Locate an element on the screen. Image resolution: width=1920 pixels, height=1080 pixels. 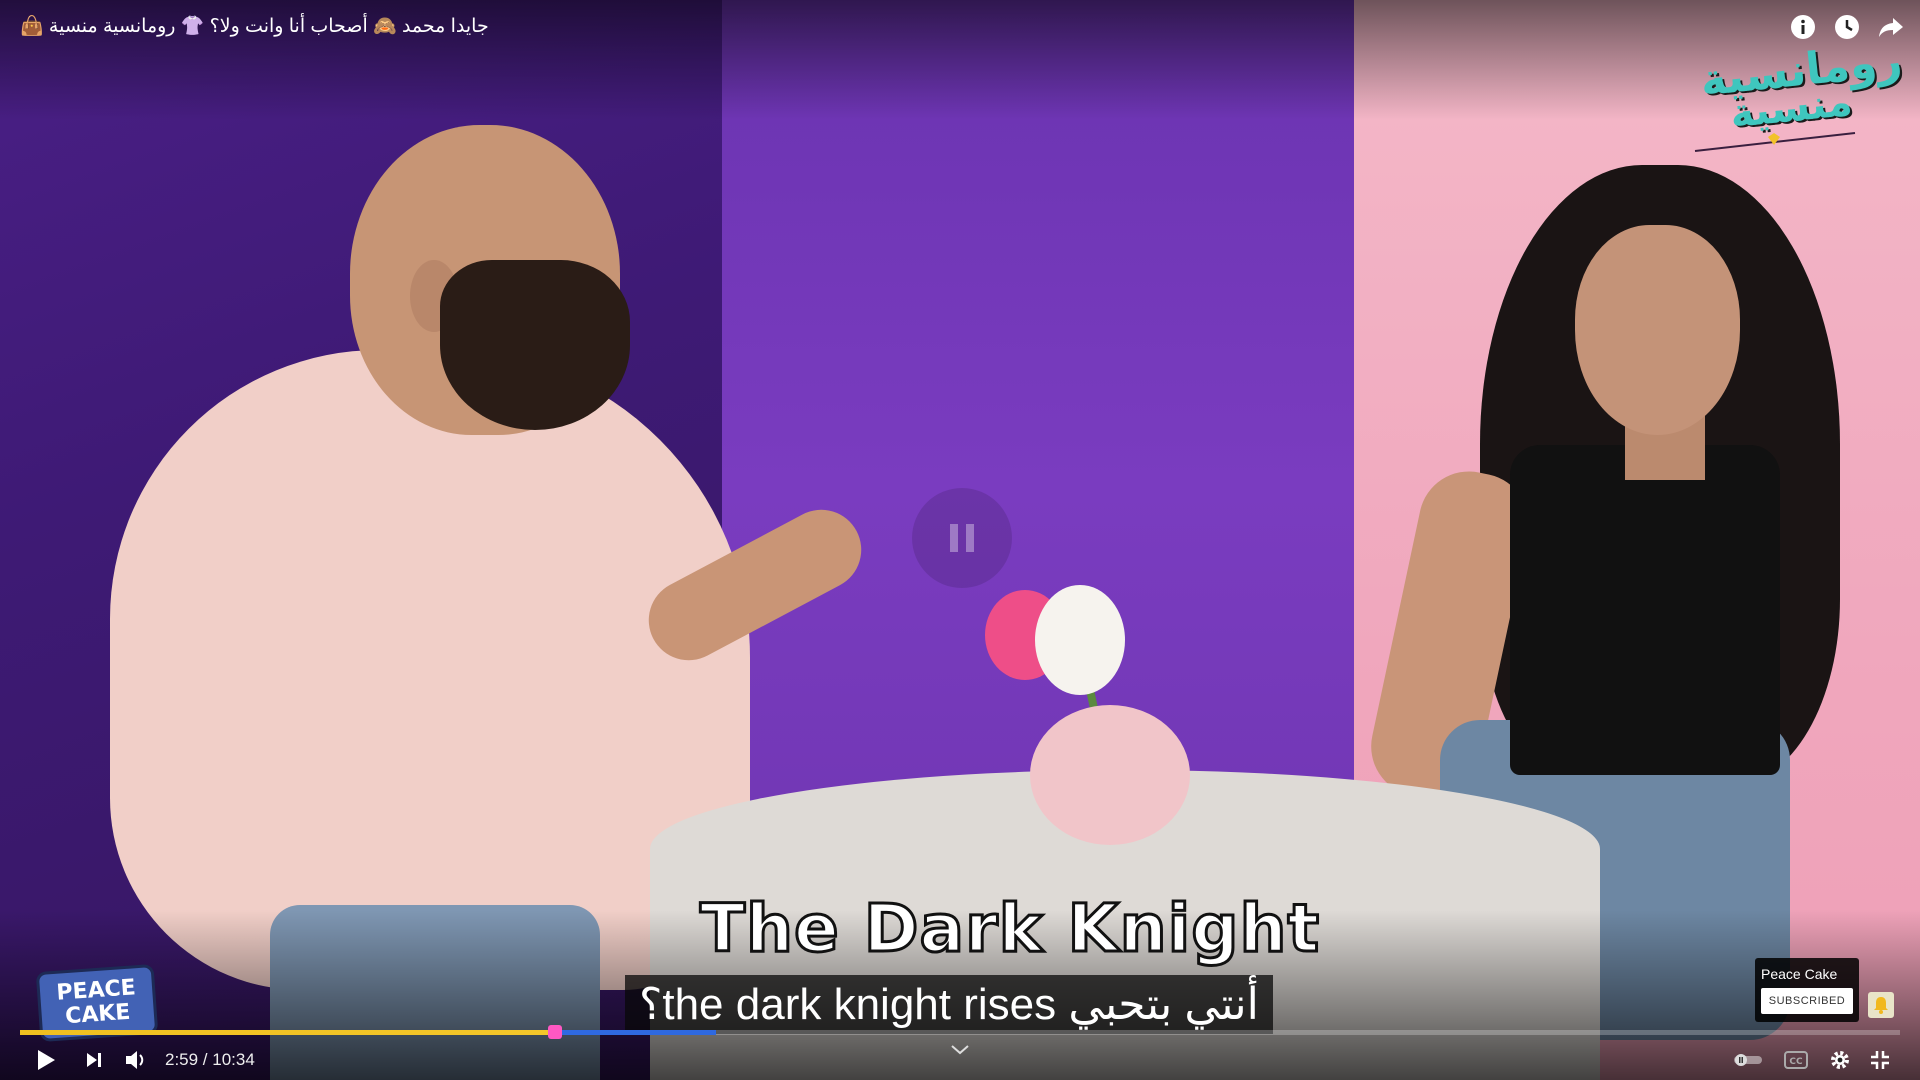
volume-icon is located at coordinates (136, 1060).